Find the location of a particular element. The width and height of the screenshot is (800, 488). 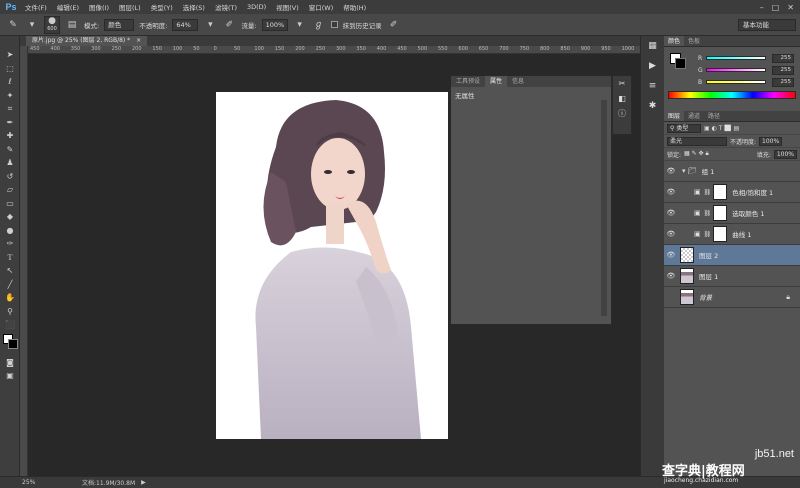

tab-channels: 通道 is located at coordinates (694, 116).